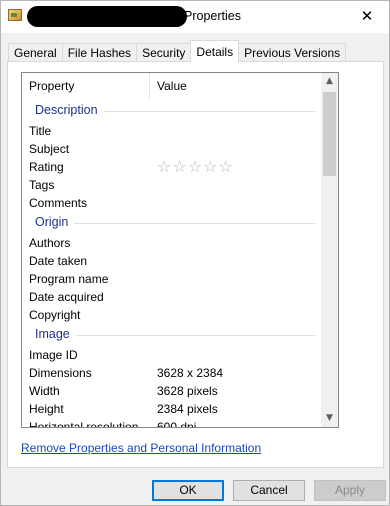  What do you see at coordinates (350, 490) in the screenshot?
I see `apply-button: Apply` at bounding box center [350, 490].